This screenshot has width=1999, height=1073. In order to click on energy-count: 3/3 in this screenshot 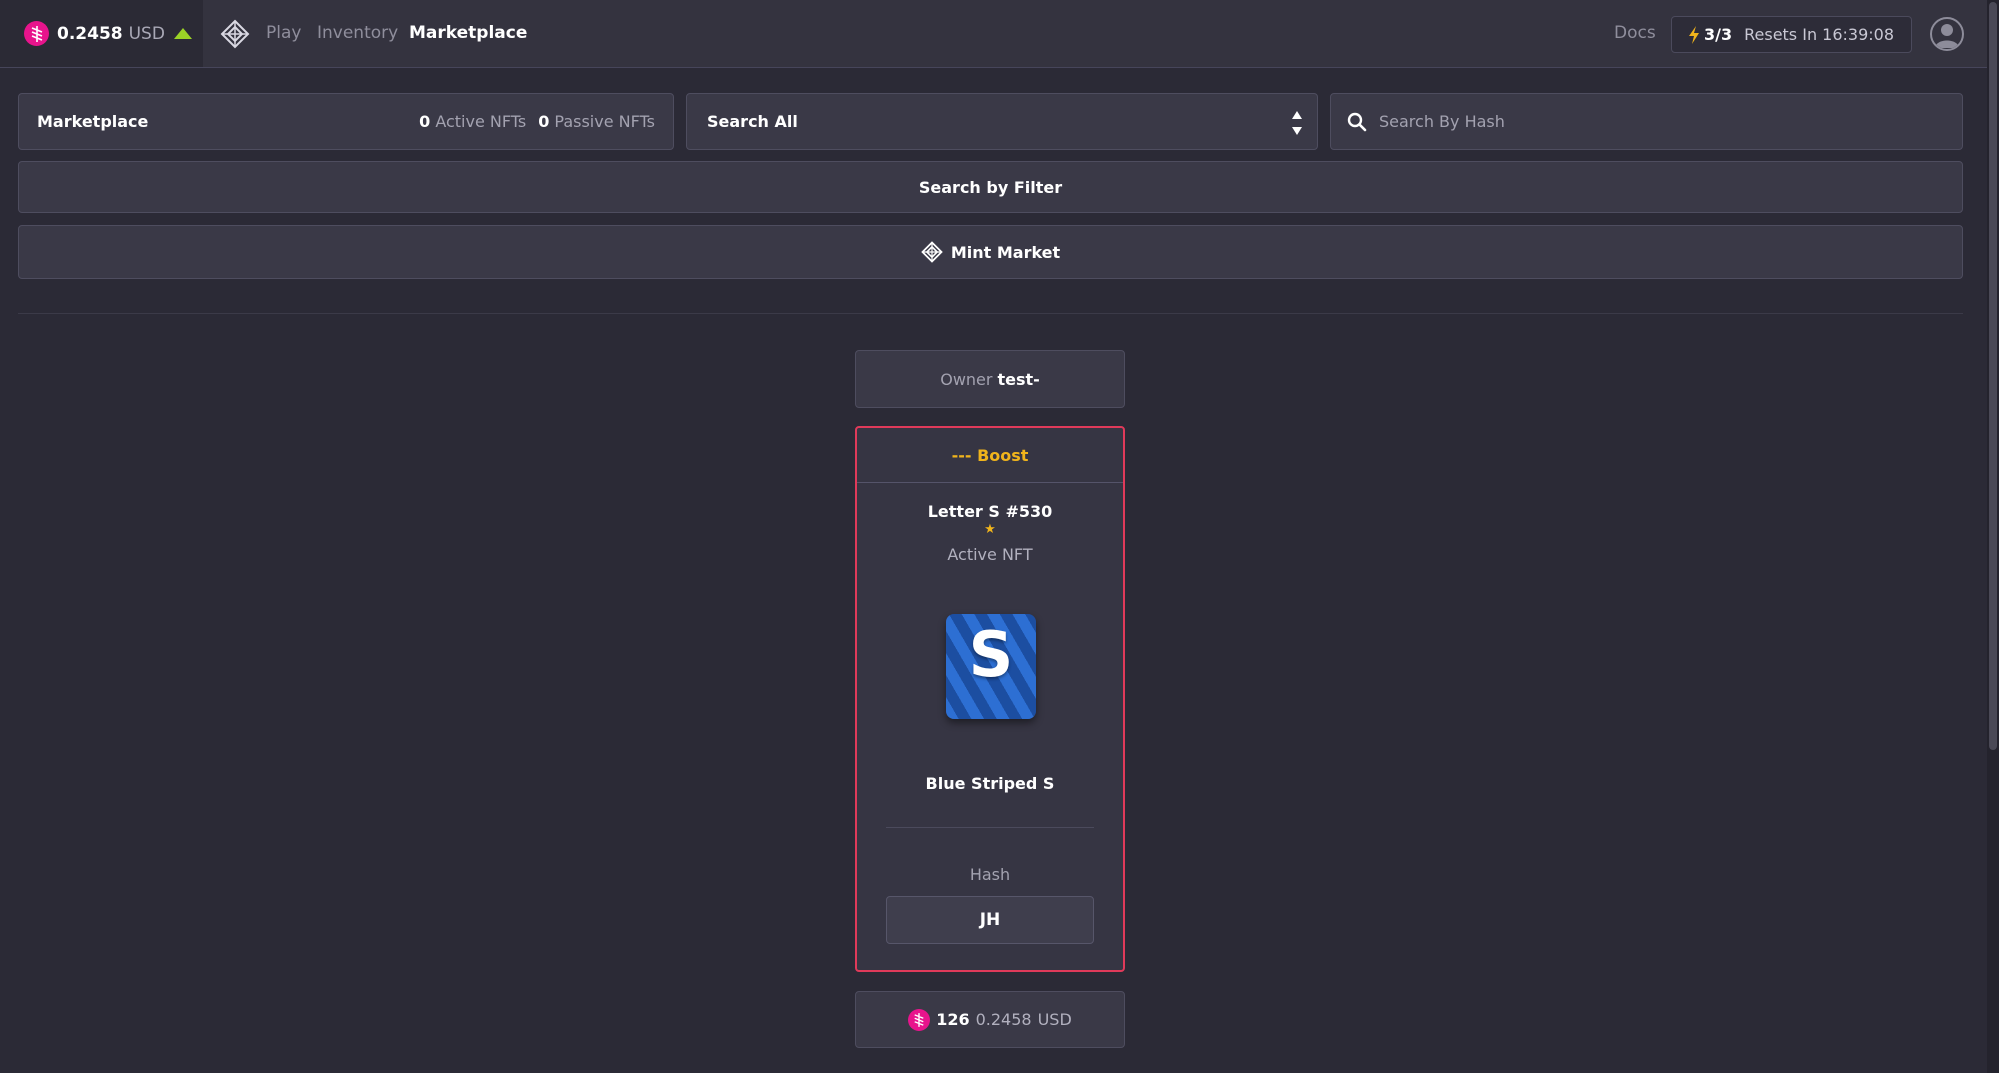, I will do `click(1718, 34)`.